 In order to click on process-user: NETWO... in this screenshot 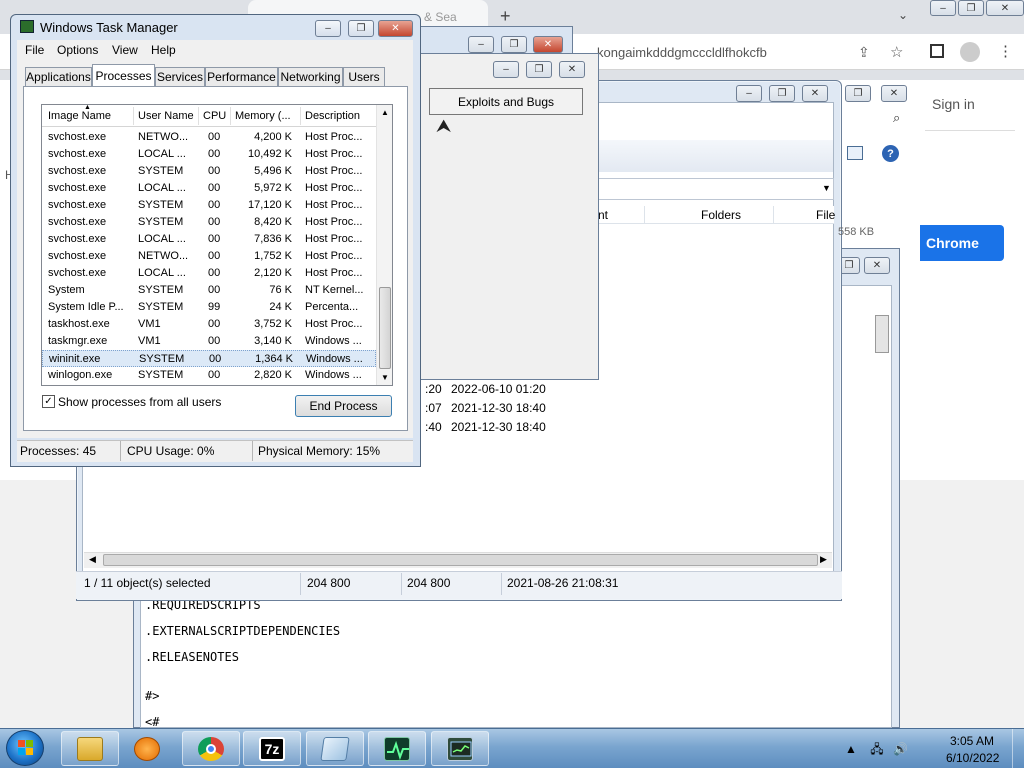, I will do `click(163, 137)`.